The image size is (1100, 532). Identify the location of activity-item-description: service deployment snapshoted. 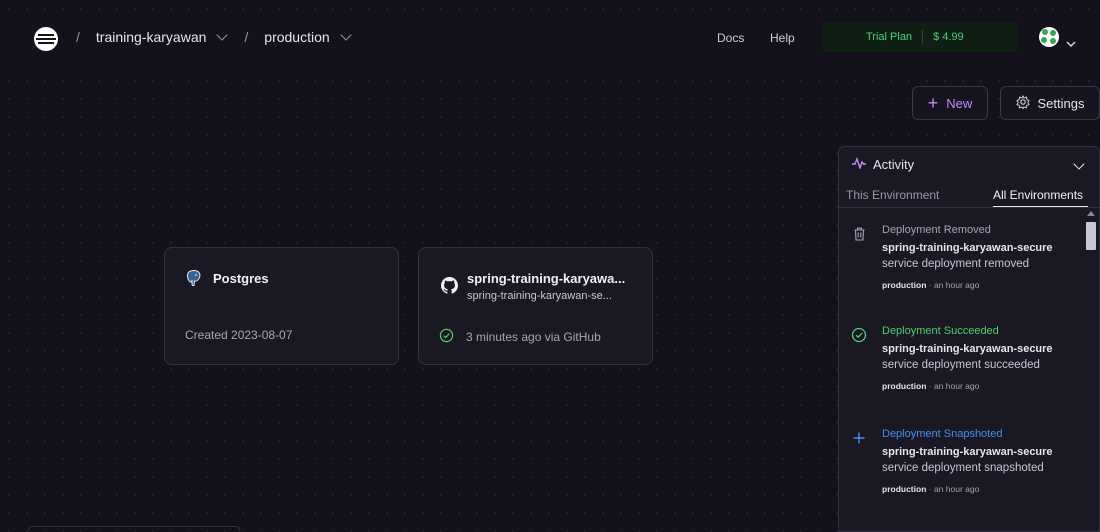
(963, 468).